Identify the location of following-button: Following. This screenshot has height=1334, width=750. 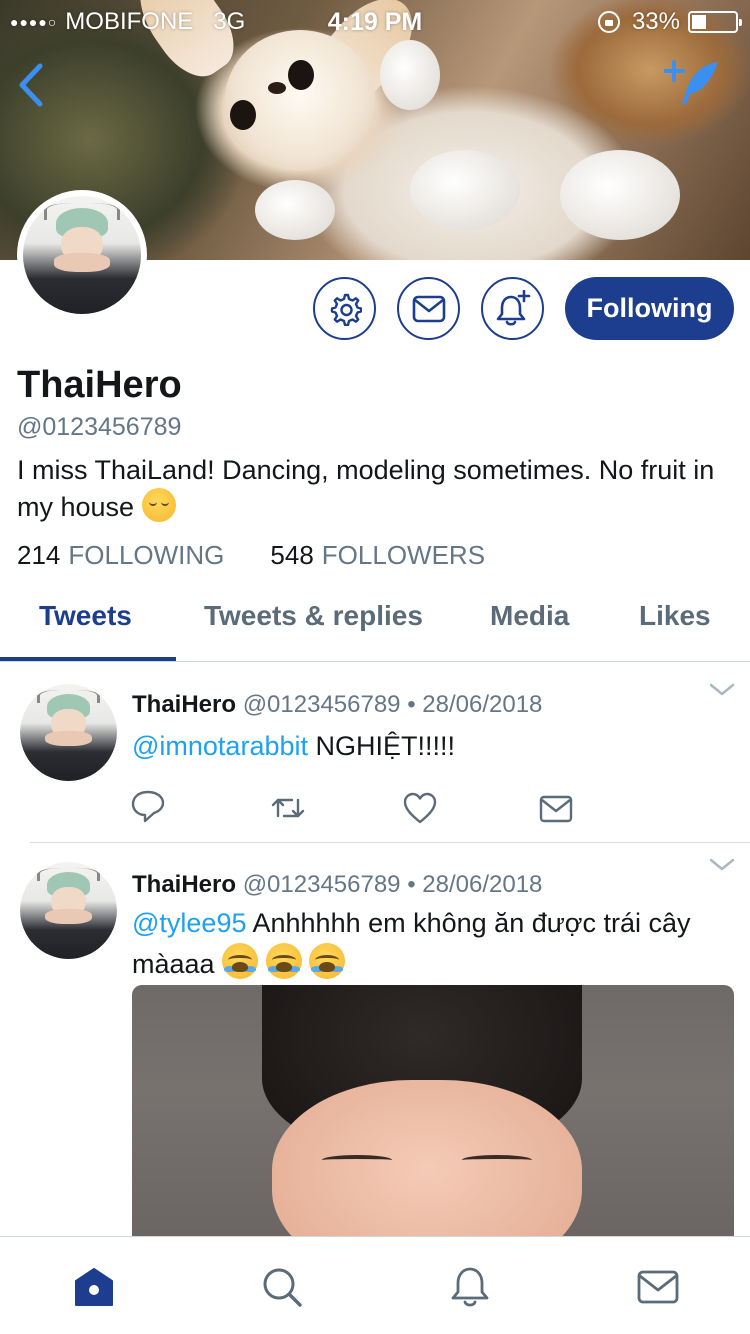
(649, 308).